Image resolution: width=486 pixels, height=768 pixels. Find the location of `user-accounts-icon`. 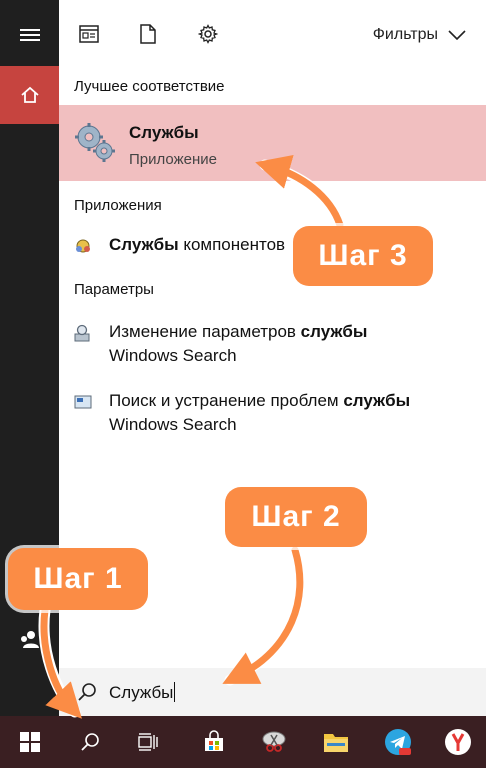

user-accounts-icon is located at coordinates (29, 639).